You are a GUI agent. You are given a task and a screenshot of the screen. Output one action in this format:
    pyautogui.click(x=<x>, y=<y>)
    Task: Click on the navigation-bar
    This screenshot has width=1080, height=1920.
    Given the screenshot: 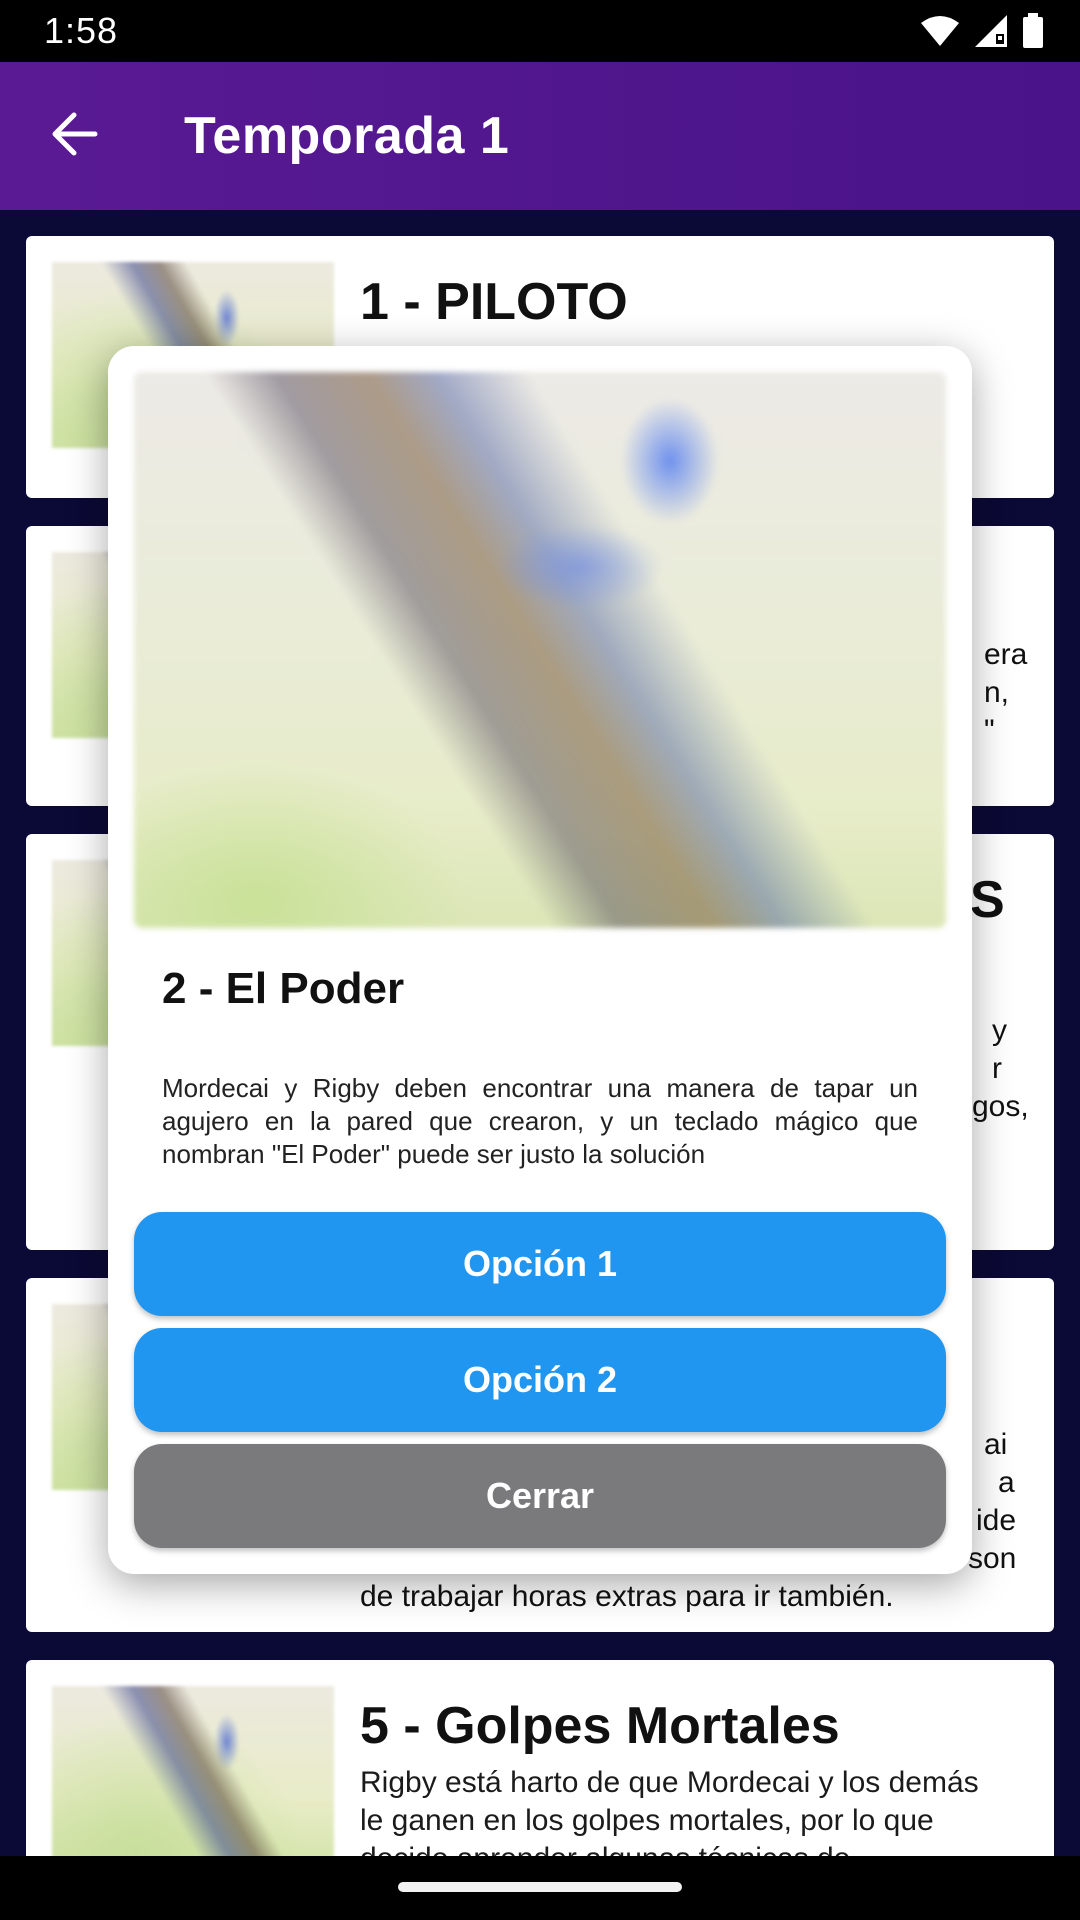 What is the action you would take?
    pyautogui.click(x=540, y=1888)
    